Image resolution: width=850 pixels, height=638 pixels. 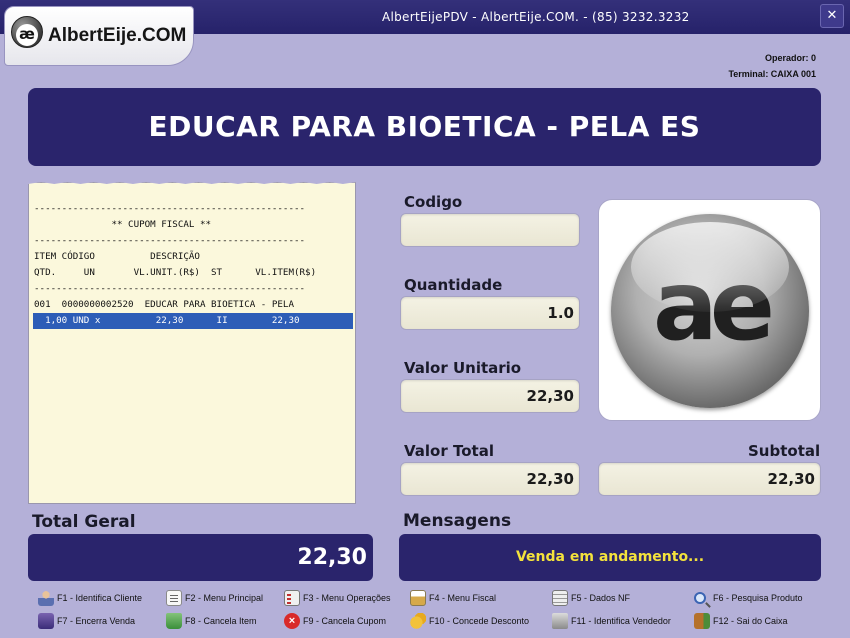 I want to click on receipt-selected-line: 1,00 UND x 22,30 II 22,30, so click(x=193, y=321).